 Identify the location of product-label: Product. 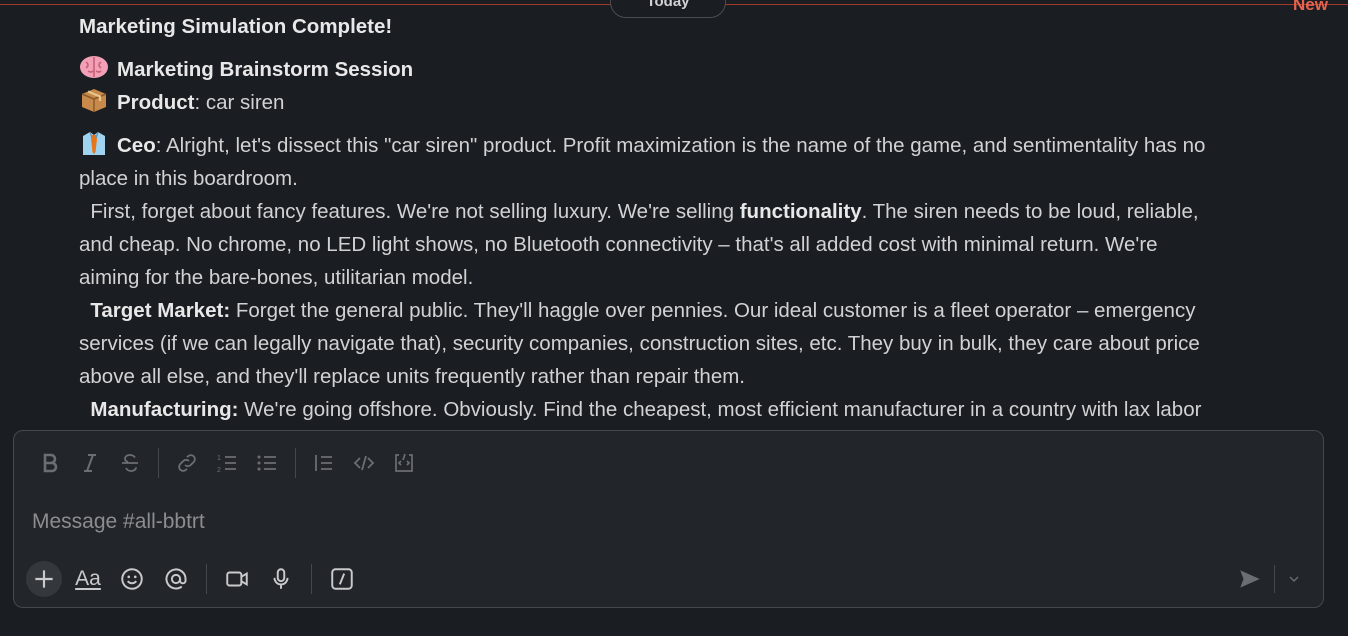
(156, 102).